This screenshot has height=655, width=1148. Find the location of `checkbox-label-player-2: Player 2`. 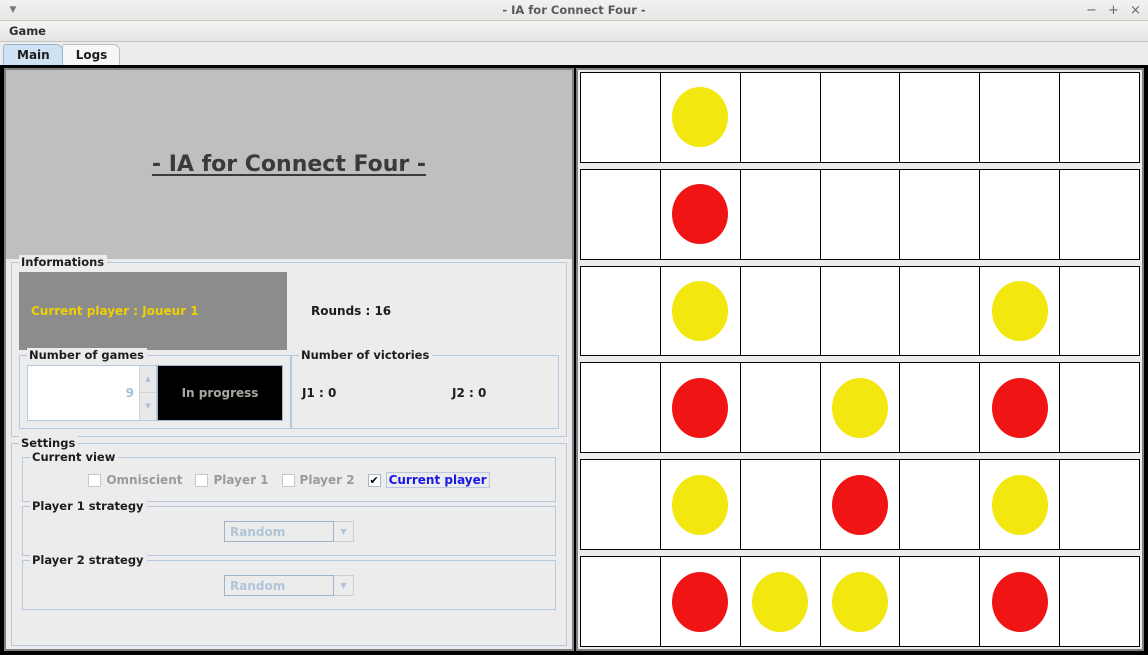

checkbox-label-player-2: Player 2 is located at coordinates (327, 480).